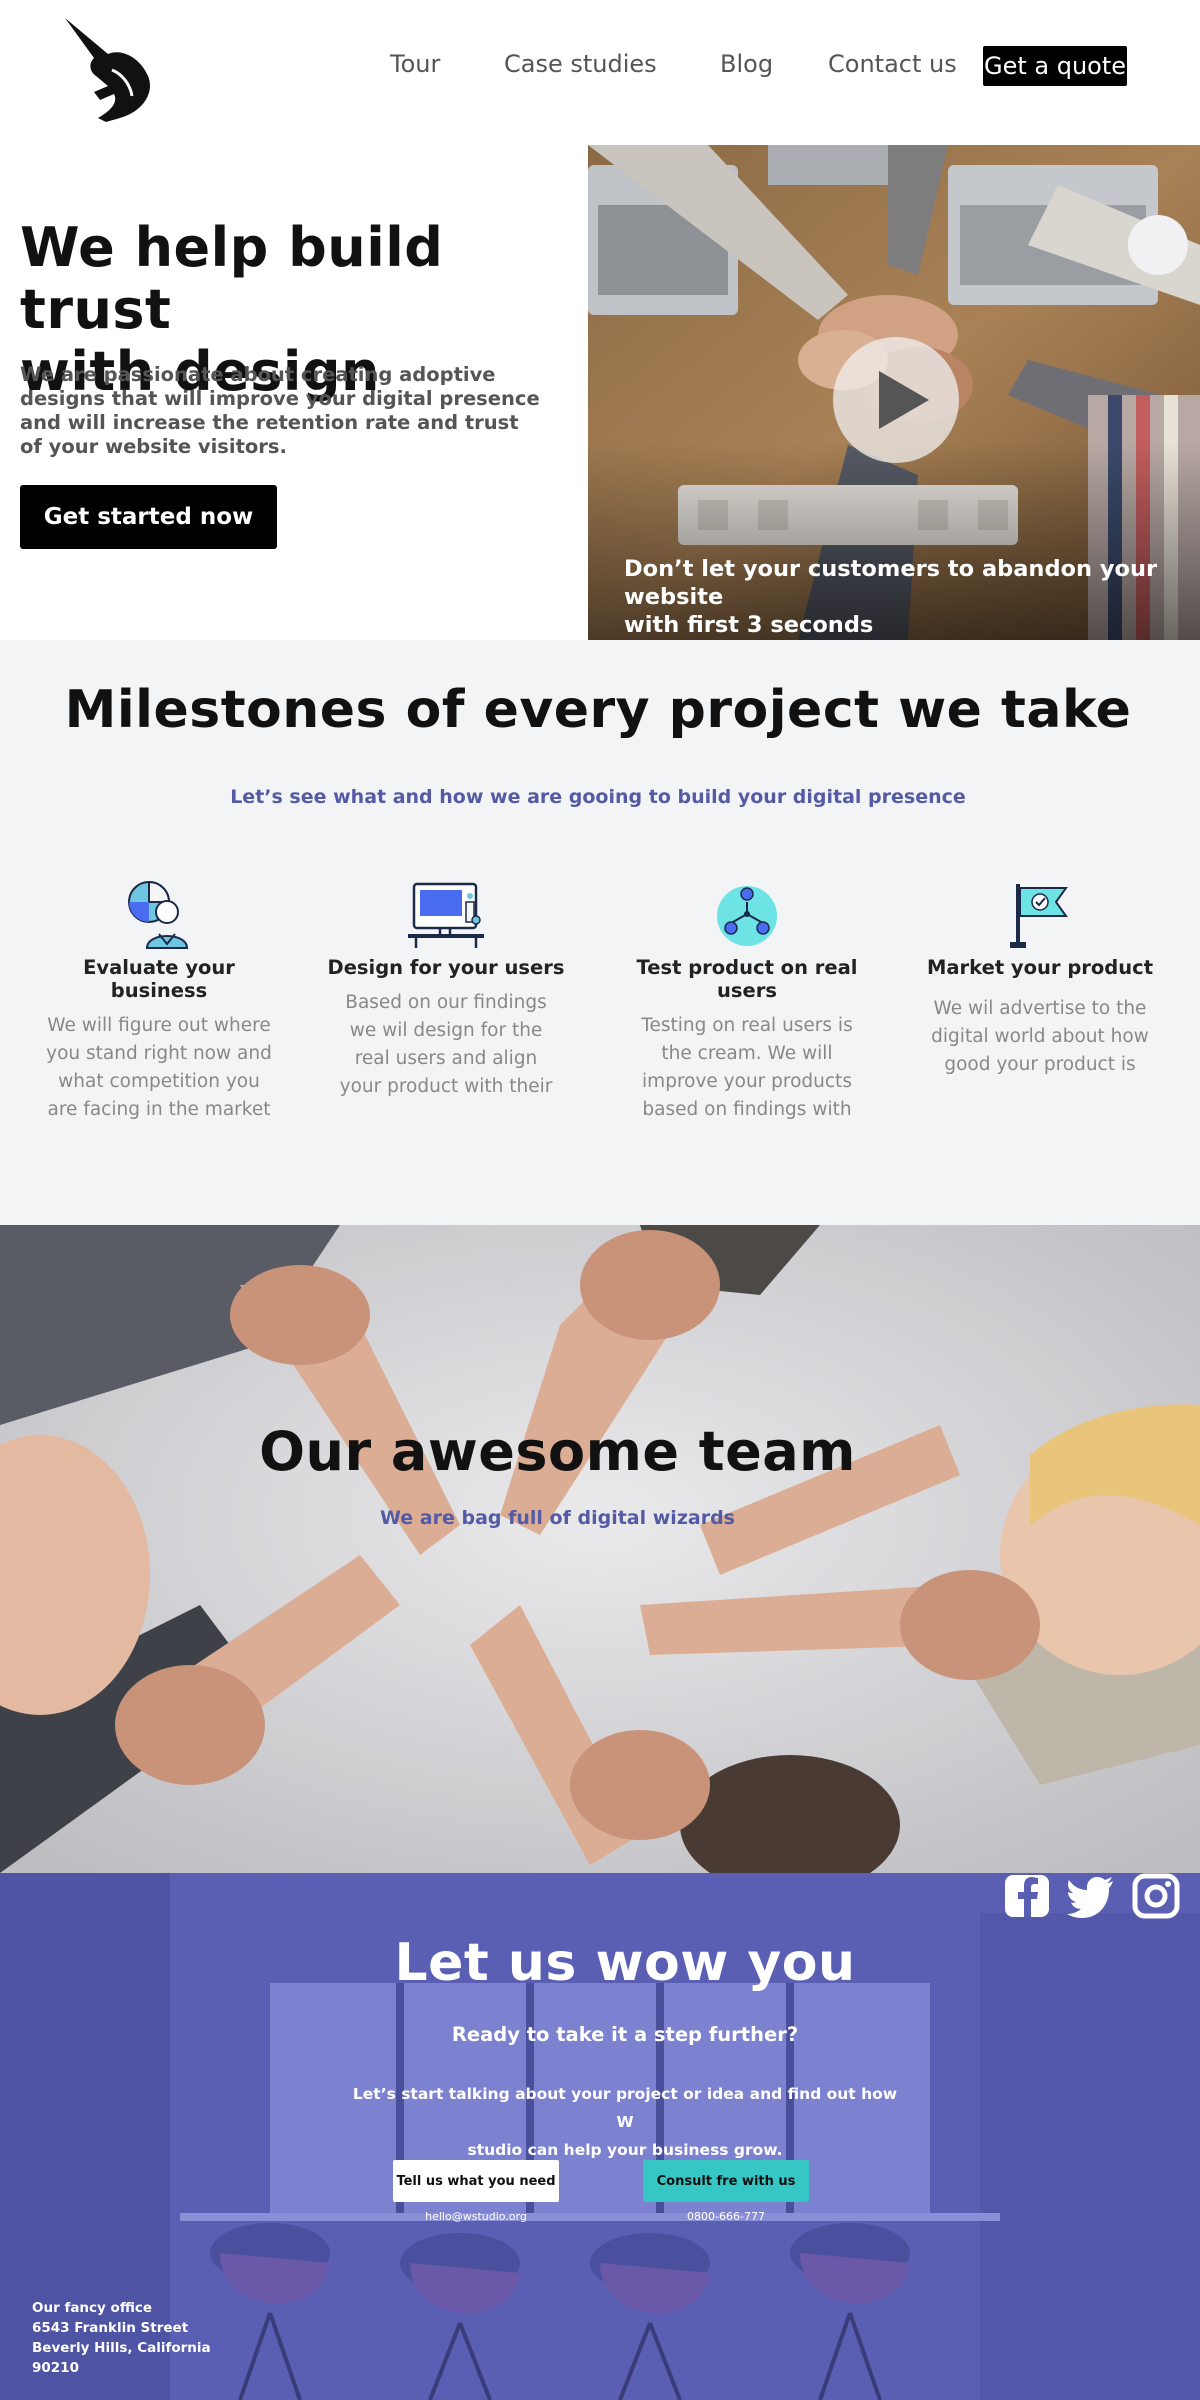 The image size is (1200, 2400). I want to click on phone-link: 0800-666-777, so click(726, 2216).